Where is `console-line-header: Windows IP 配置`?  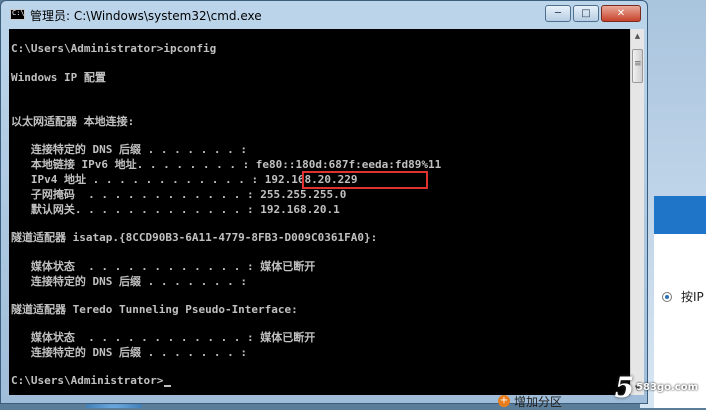 console-line-header: Windows IP 配置 is located at coordinates (58, 77).